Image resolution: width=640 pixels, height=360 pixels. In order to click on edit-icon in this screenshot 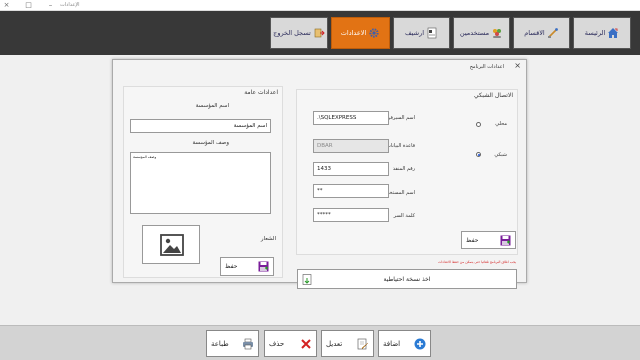, I will do `click(363, 344)`.